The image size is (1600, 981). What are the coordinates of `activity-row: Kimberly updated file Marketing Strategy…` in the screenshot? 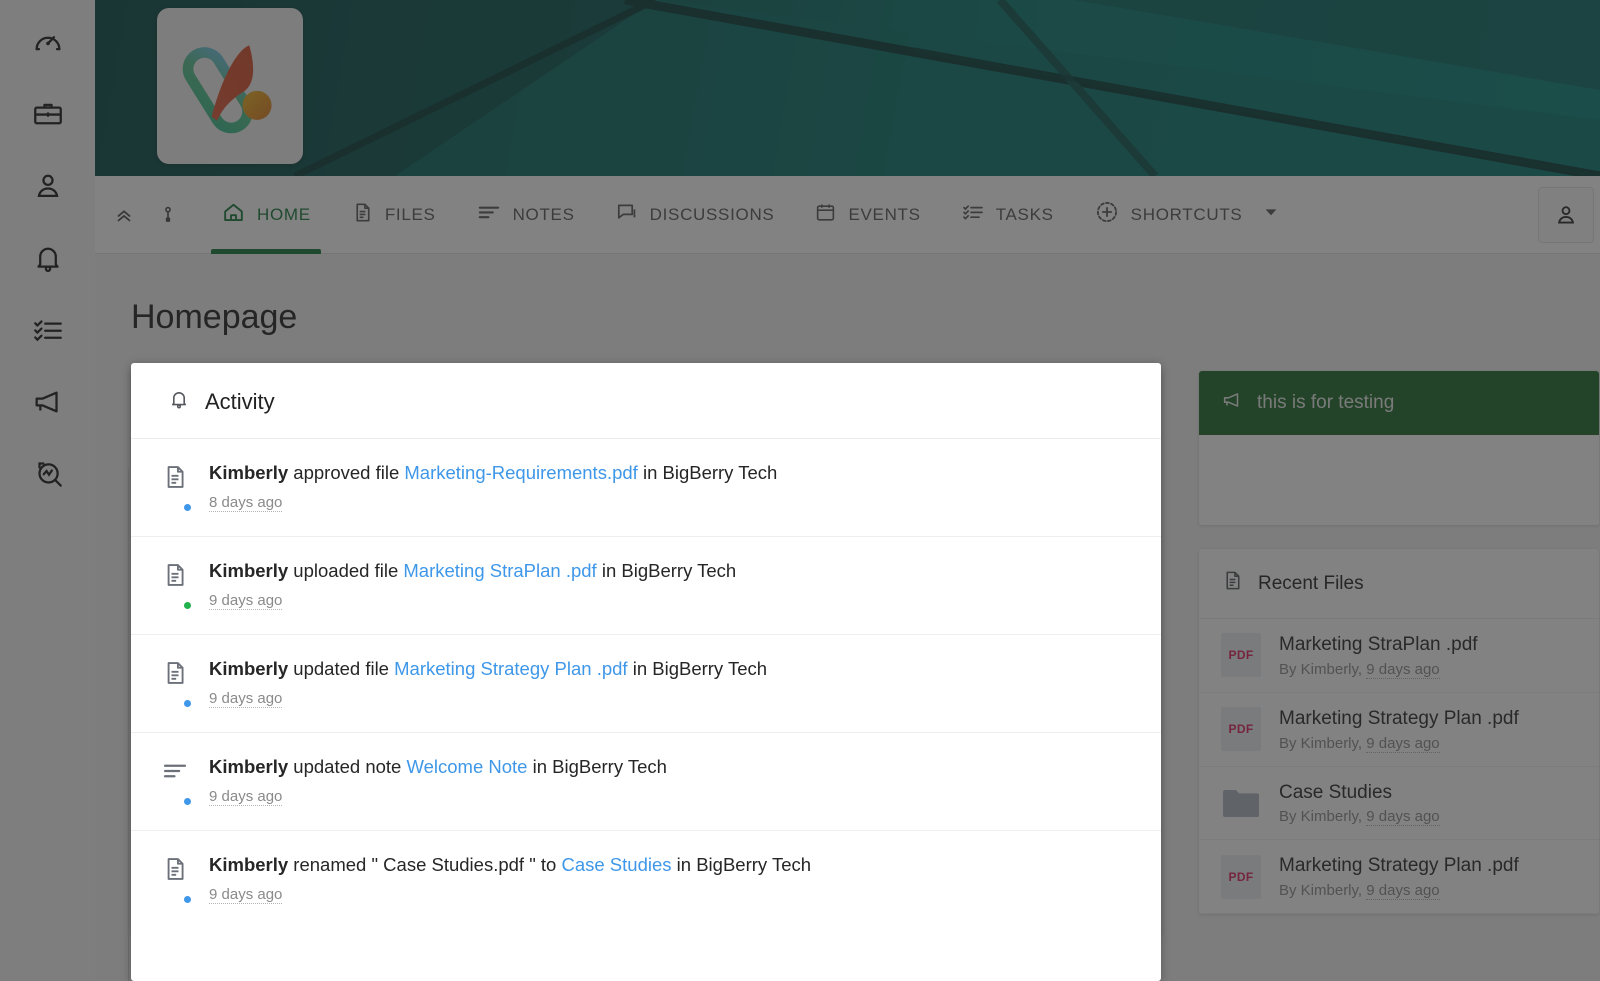 It's located at (646, 684).